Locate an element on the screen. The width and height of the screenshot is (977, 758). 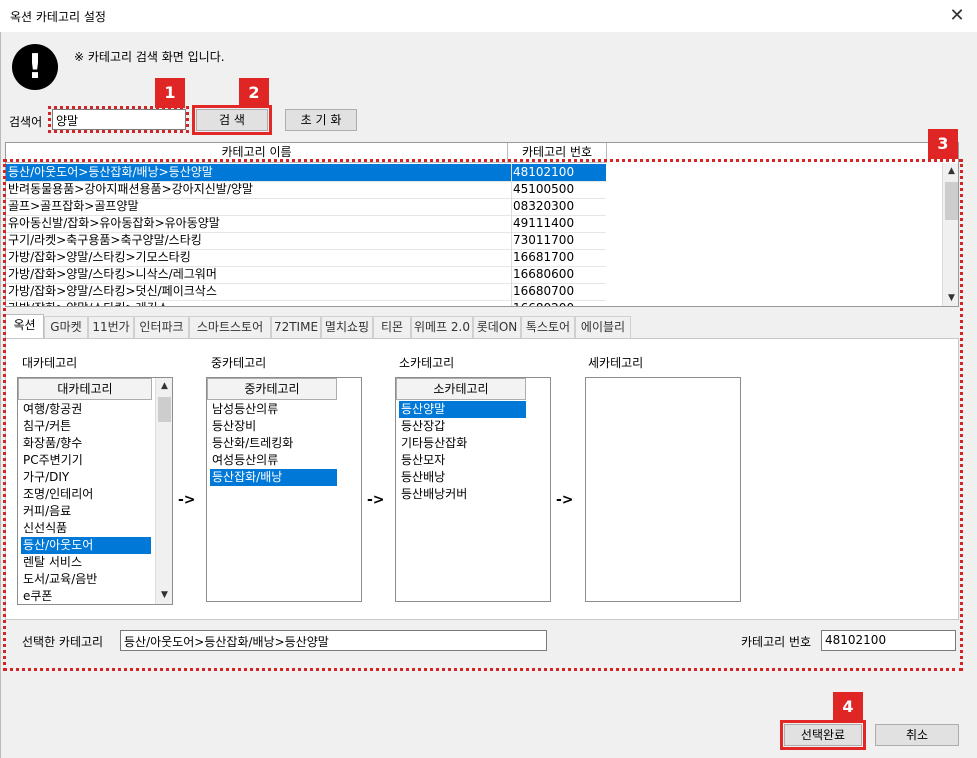
highlight-search-button is located at coordinates (232, 120).